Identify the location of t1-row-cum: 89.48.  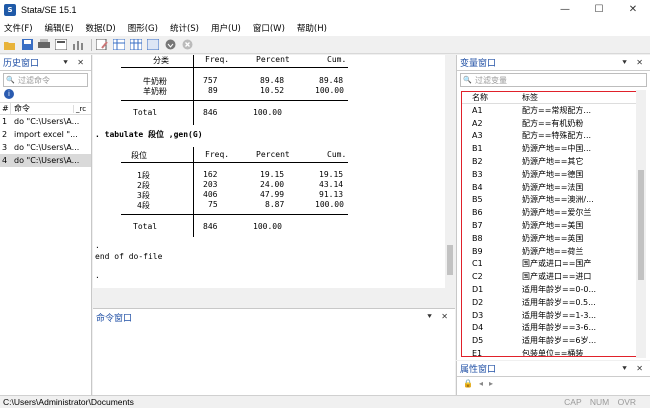
(331, 80).